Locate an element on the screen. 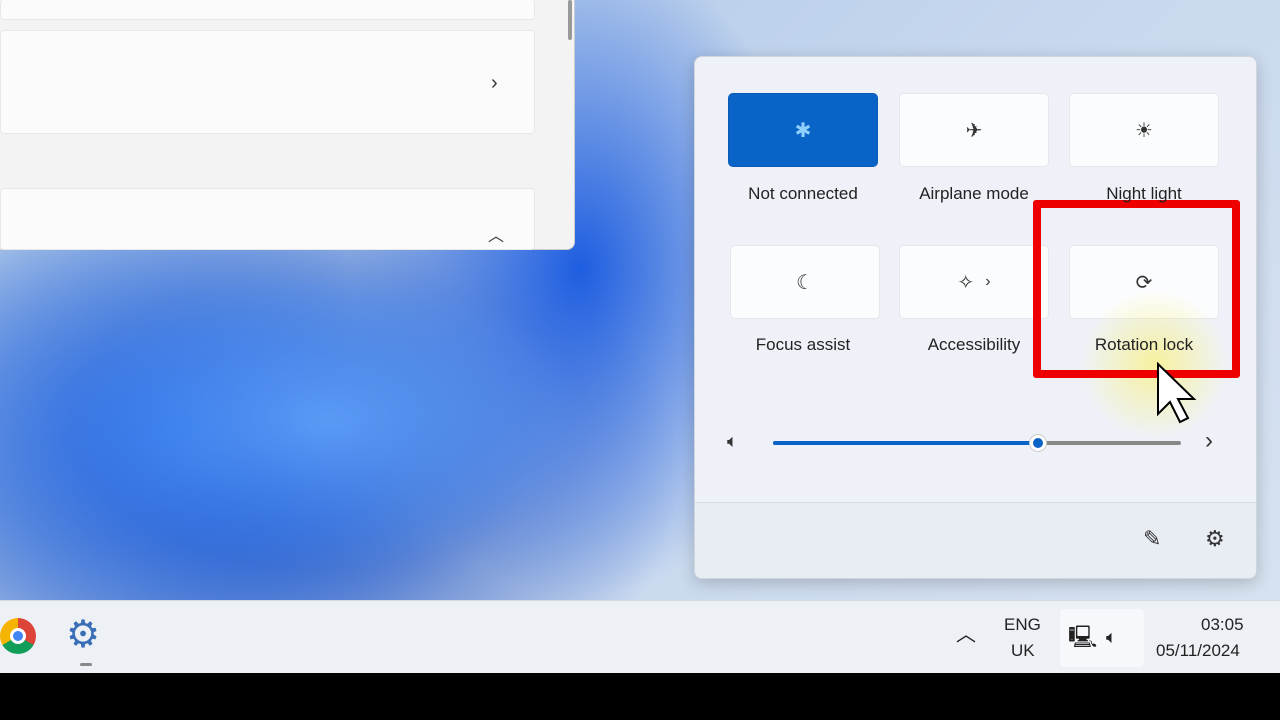  tile-label: Focus assist is located at coordinates (803, 344).